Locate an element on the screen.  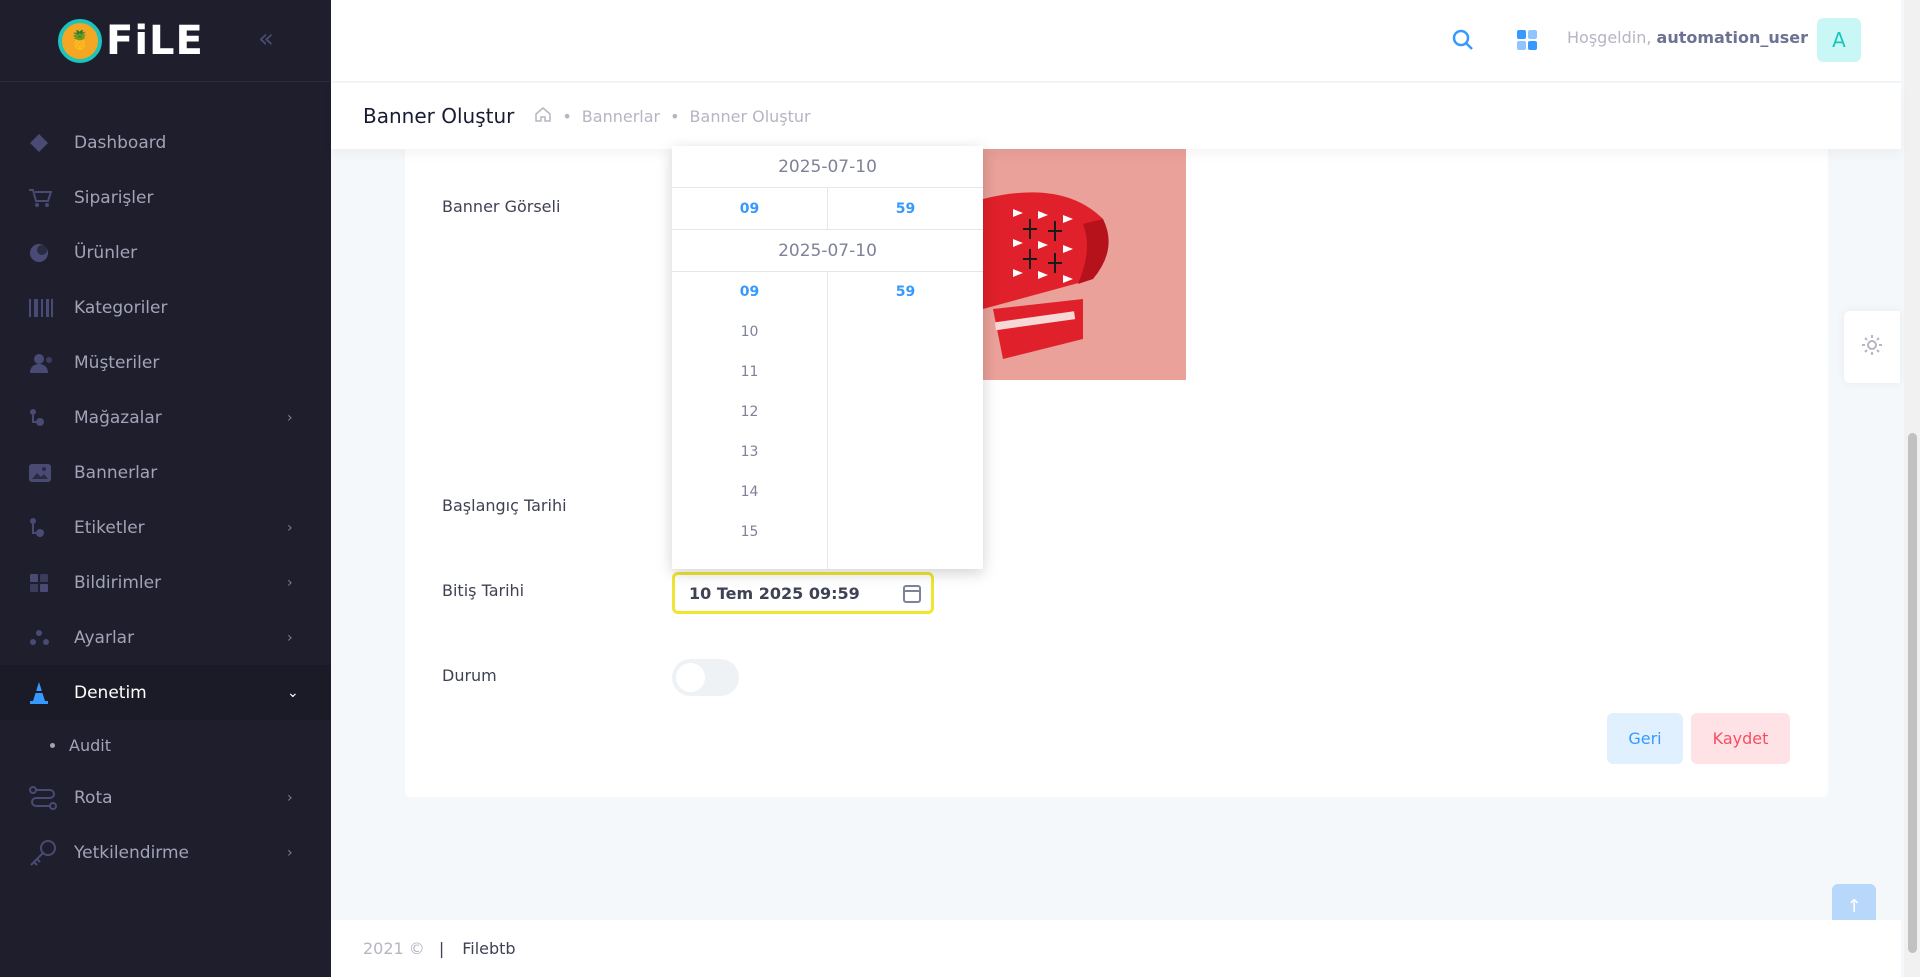
sidebar-item-denetim: Denetim ⌄ is located at coordinates (165, 692).